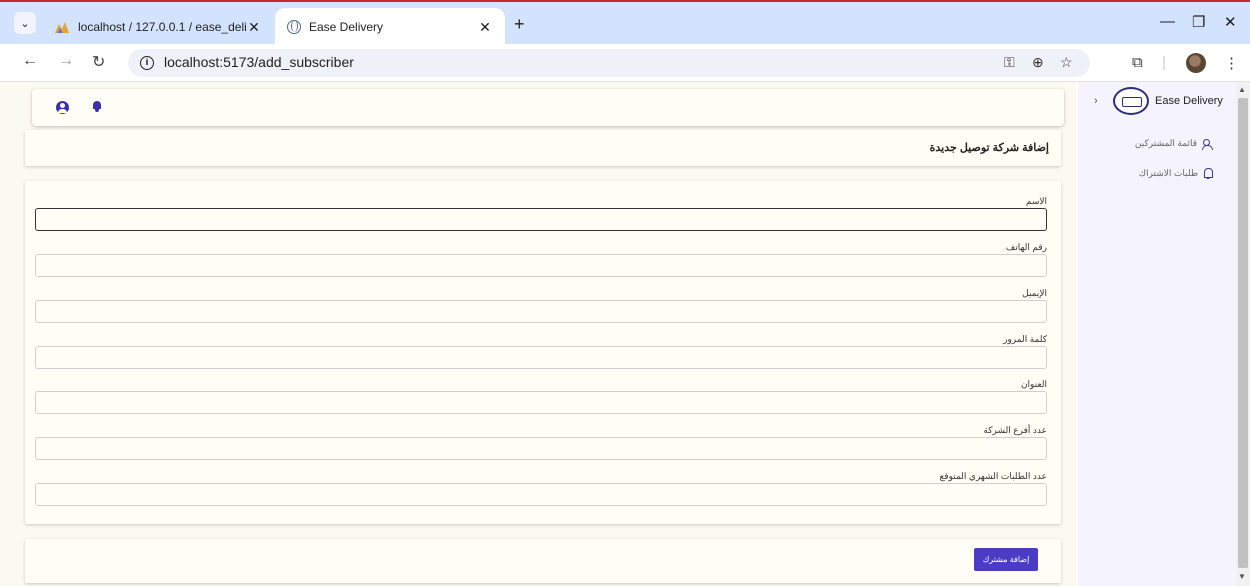 Image resolution: width=1250 pixels, height=586 pixels. Describe the element at coordinates (1038, 62) in the screenshot. I see `zoom-icon: ⊕` at that location.